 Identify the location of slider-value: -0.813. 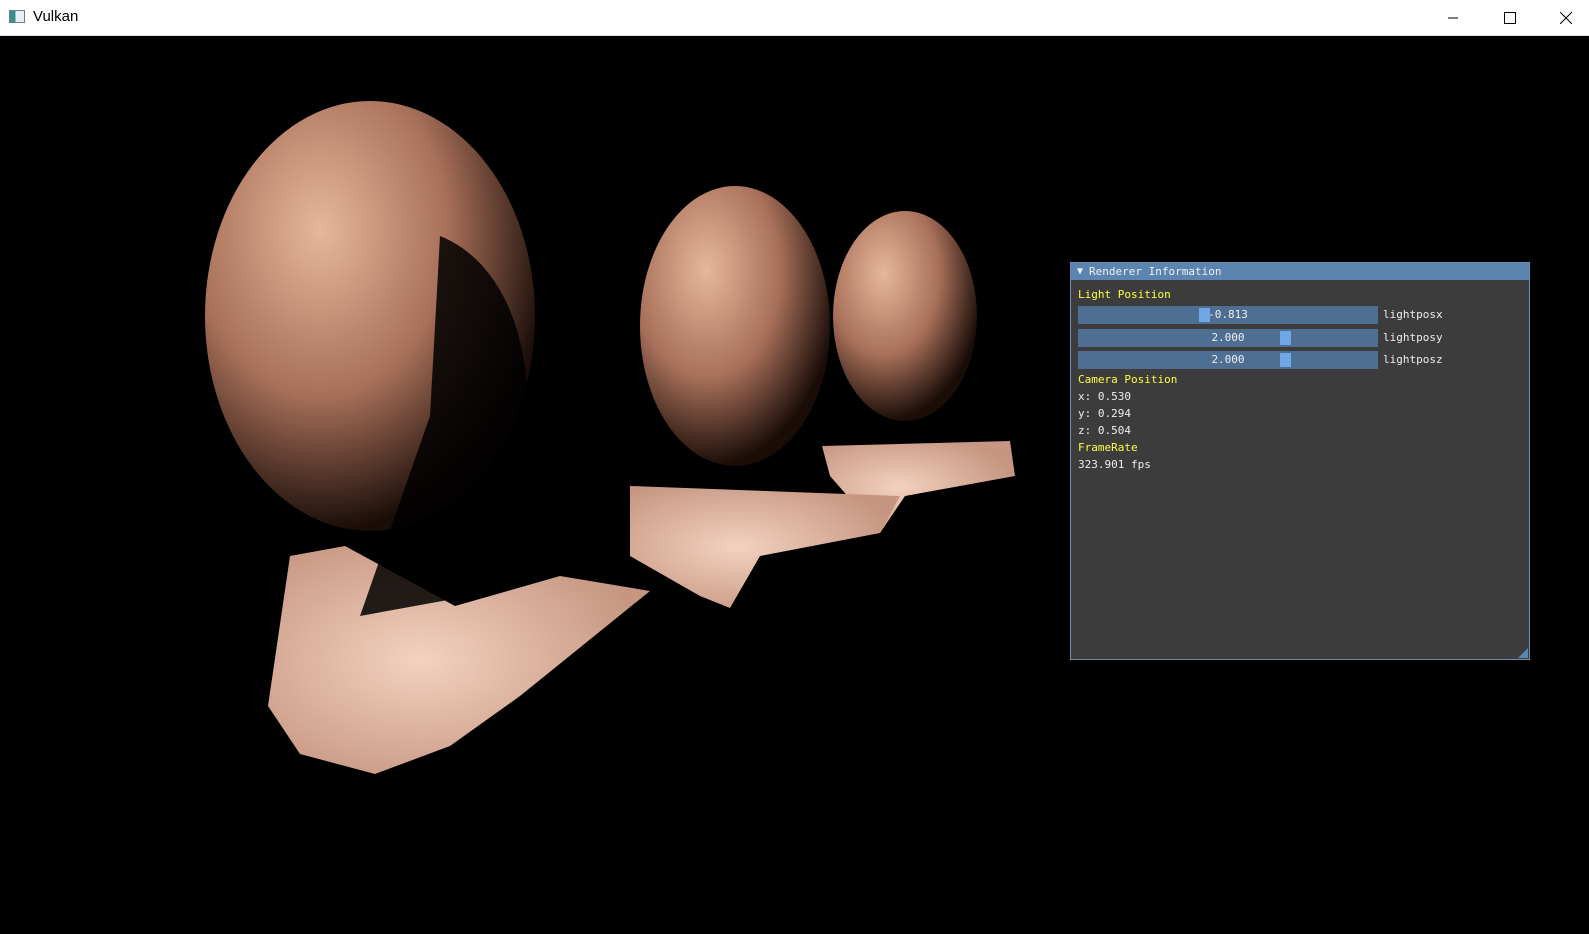
(1228, 314).